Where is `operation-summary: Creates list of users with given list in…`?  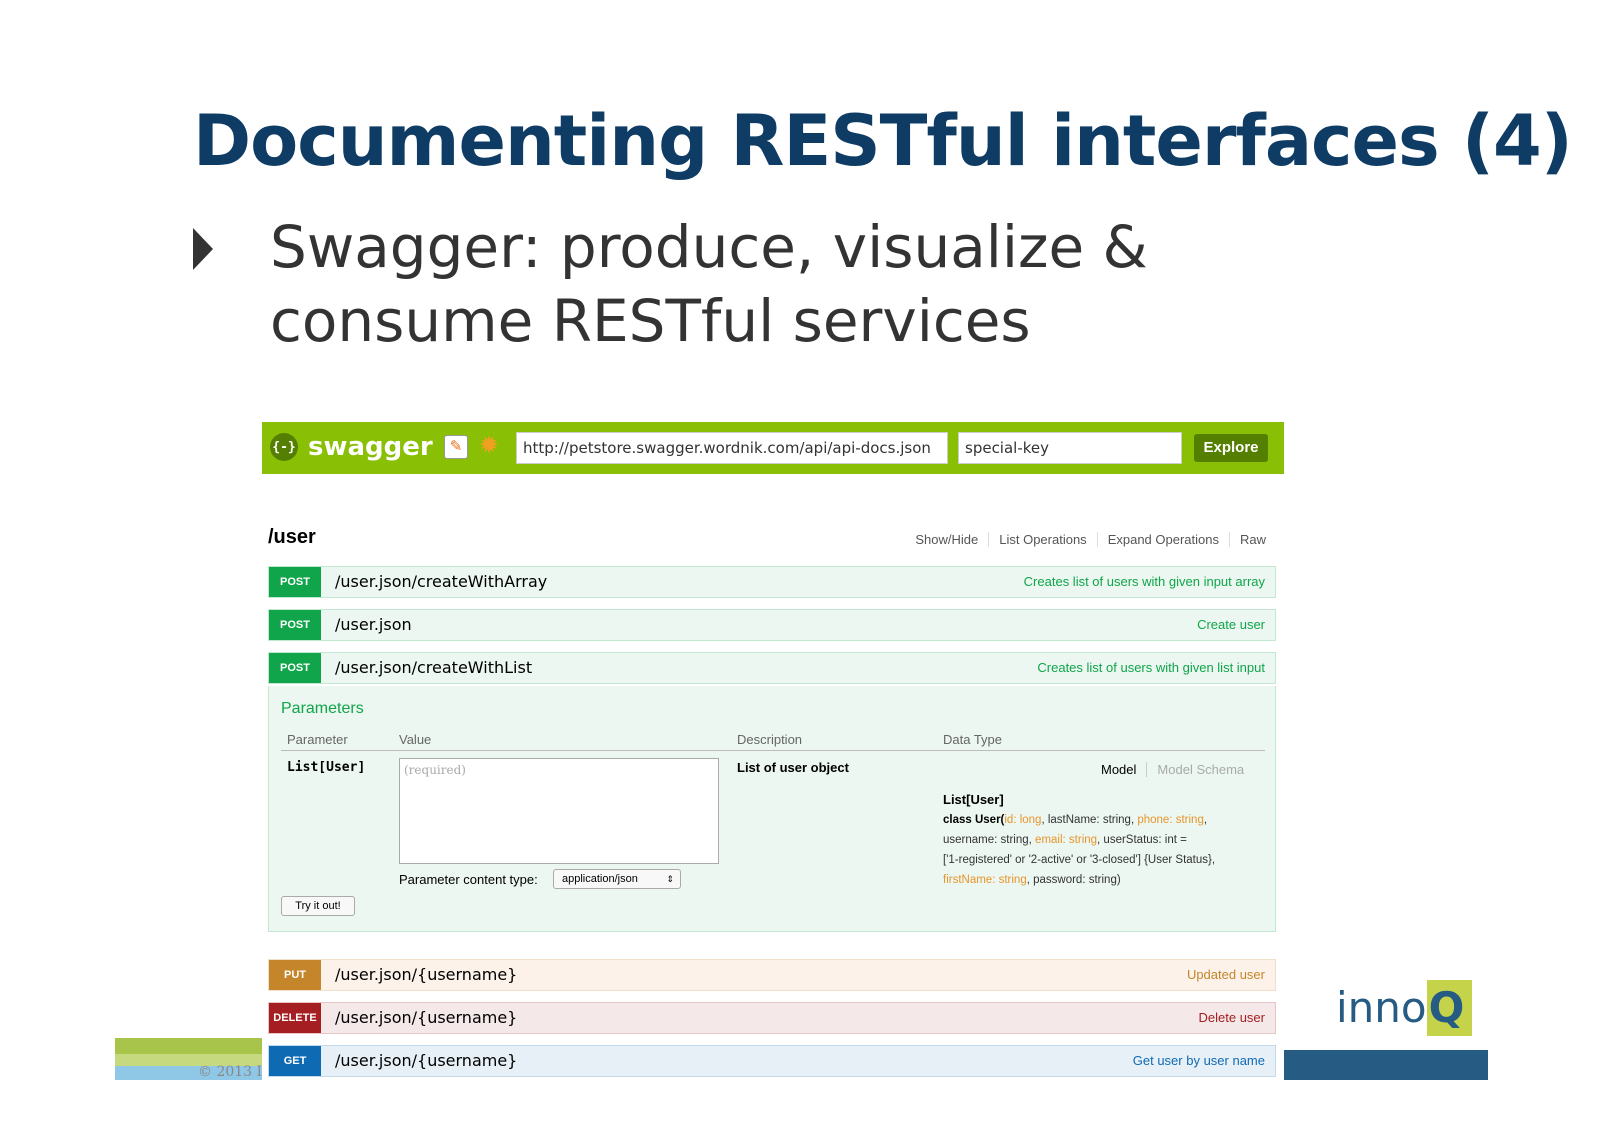
operation-summary: Creates list of users with given list in… is located at coordinates (1151, 668).